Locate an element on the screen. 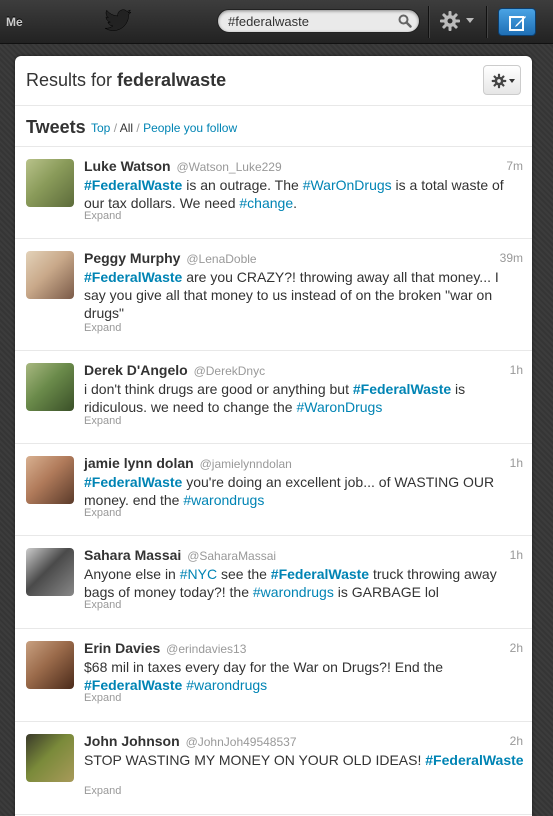 This screenshot has height=816, width=553. stream-filters: Top / All / People you follow is located at coordinates (164, 128).